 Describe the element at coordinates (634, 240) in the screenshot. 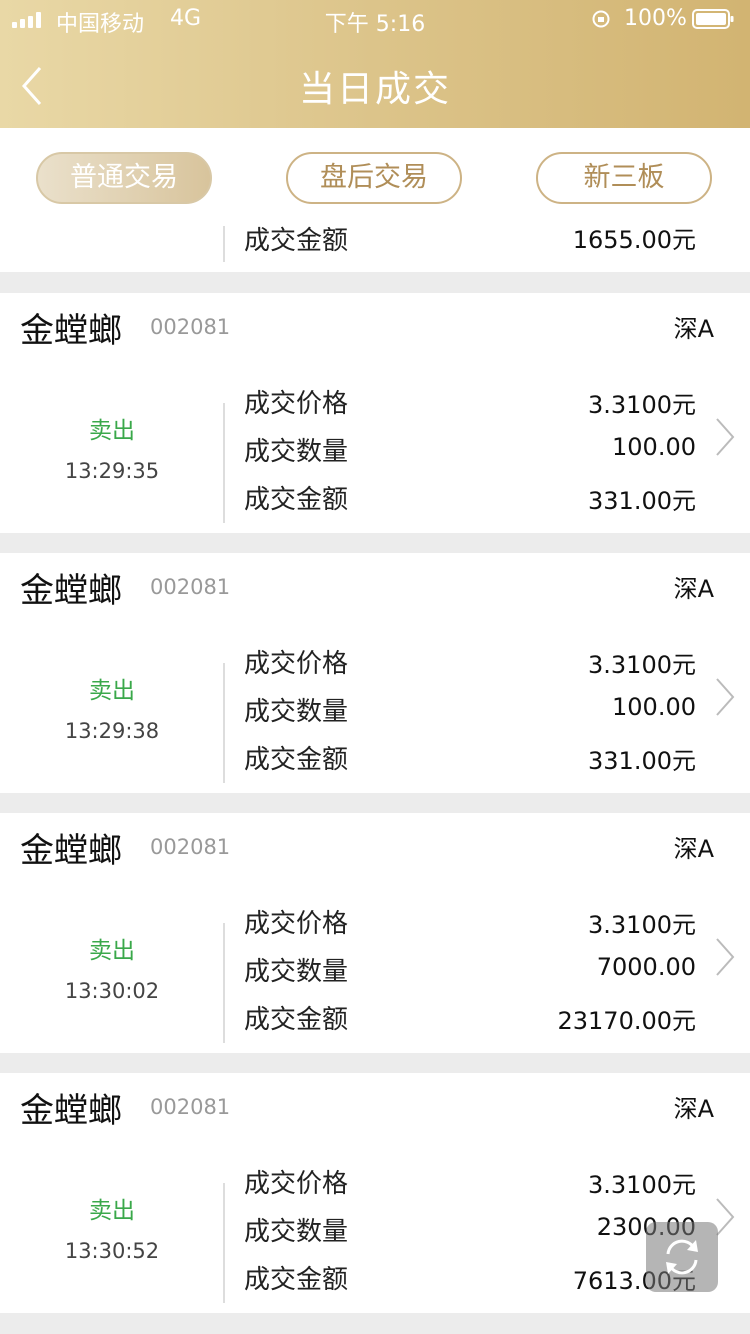

I see `amount-value: 1655.00元` at that location.